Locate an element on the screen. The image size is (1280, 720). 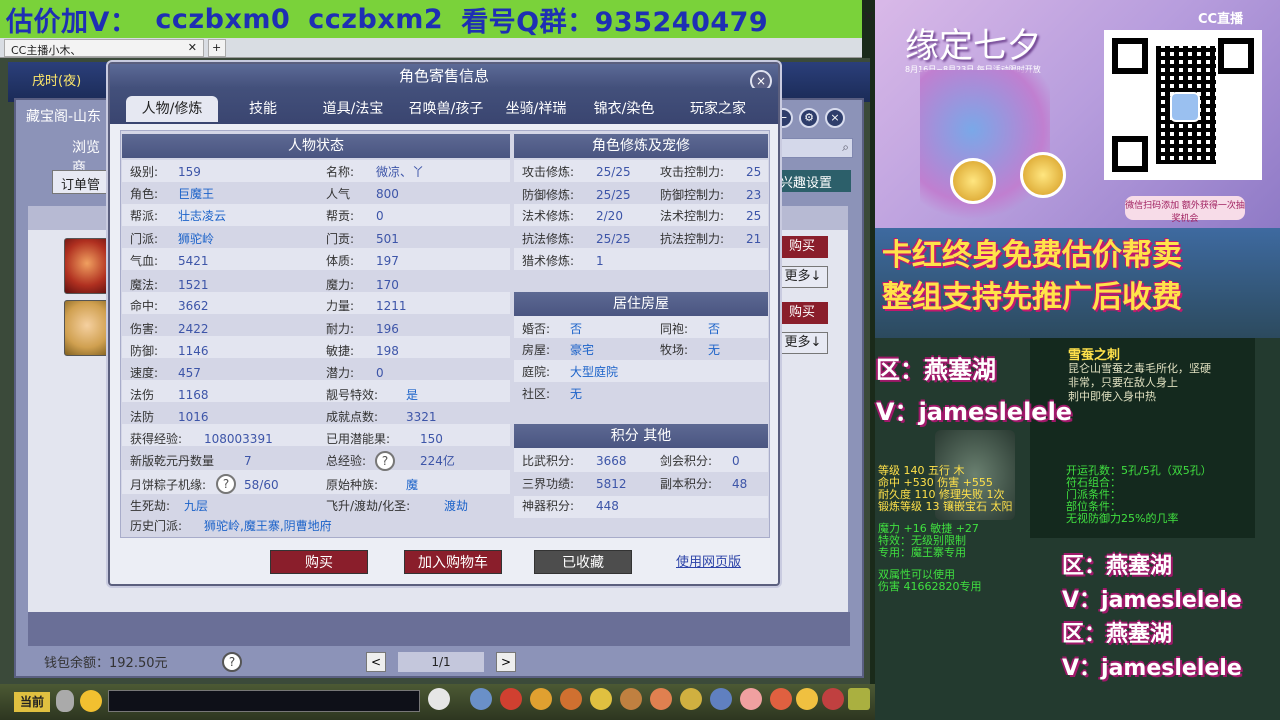
tab-player-home: 玩家之家 is located at coordinates (718, 109).